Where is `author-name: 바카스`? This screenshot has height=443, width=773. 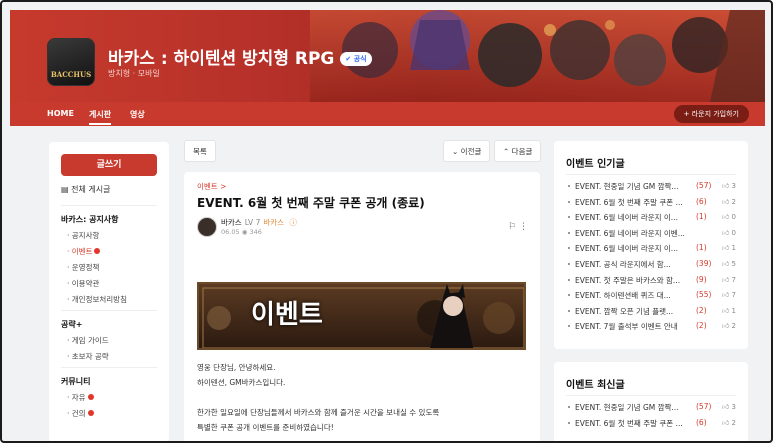
author-name: 바카스 is located at coordinates (231, 222).